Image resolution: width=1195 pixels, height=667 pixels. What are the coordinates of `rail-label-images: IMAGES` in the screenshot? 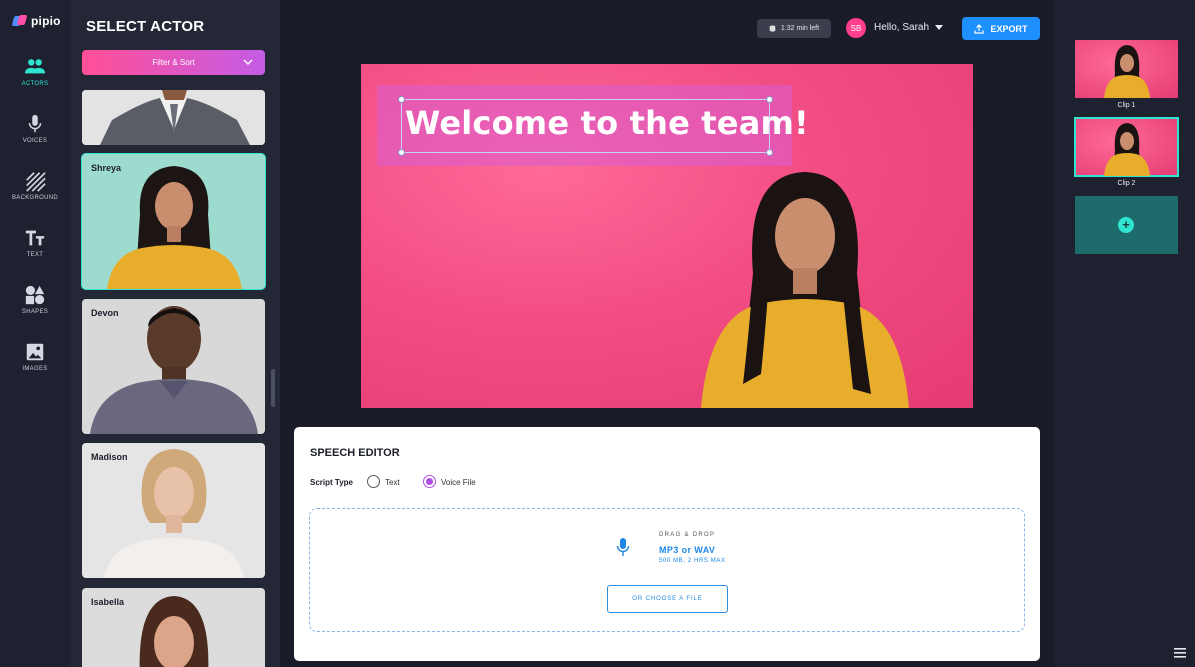 It's located at (35, 369).